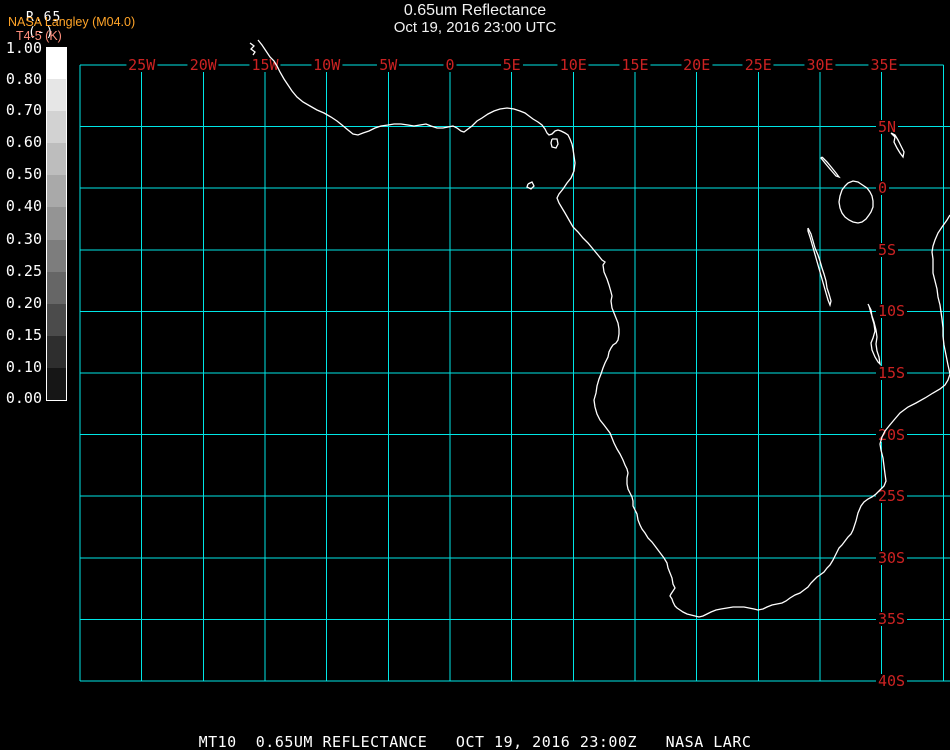  What do you see at coordinates (23, 335) in the screenshot?
I see `colorbar-tick-label: 0.15` at bounding box center [23, 335].